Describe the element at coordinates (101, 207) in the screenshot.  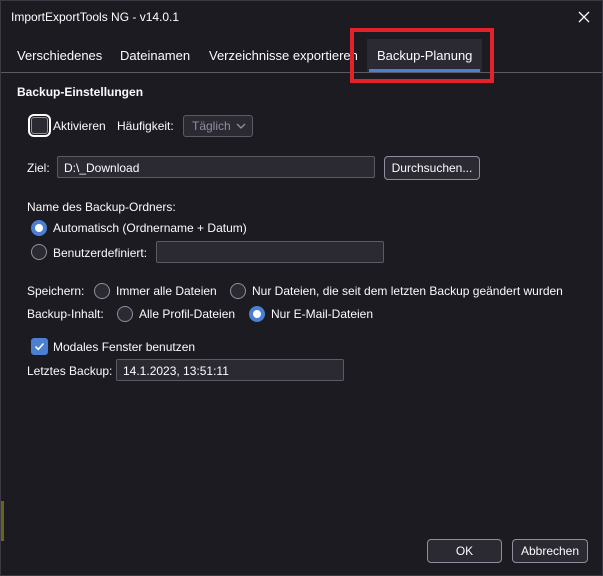
I see `folder-name-label: Name des Backup-Ordners:` at that location.